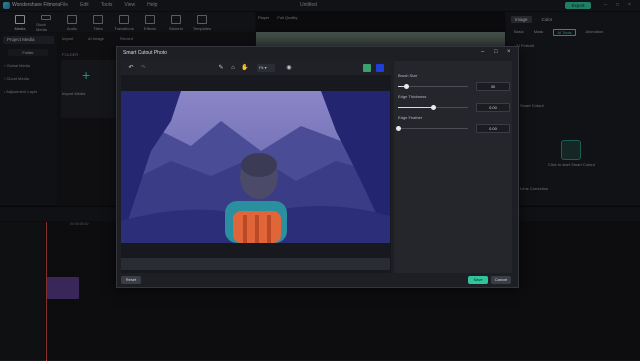 The height and width of the screenshot is (361, 640). I want to click on edge-thickness-label: Edge Thickness, so click(412, 96).